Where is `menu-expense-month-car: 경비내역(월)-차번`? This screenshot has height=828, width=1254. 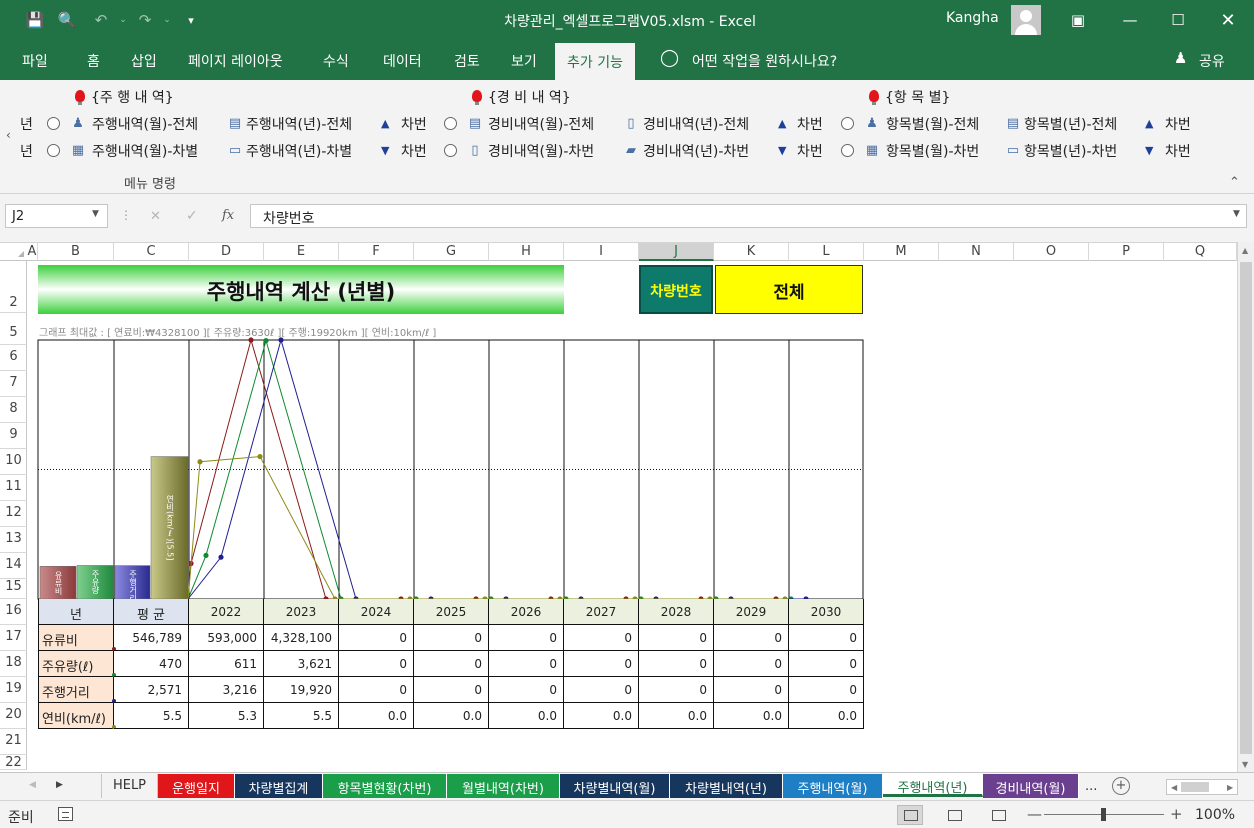 menu-expense-month-car: 경비내역(월)-차번 is located at coordinates (541, 151).